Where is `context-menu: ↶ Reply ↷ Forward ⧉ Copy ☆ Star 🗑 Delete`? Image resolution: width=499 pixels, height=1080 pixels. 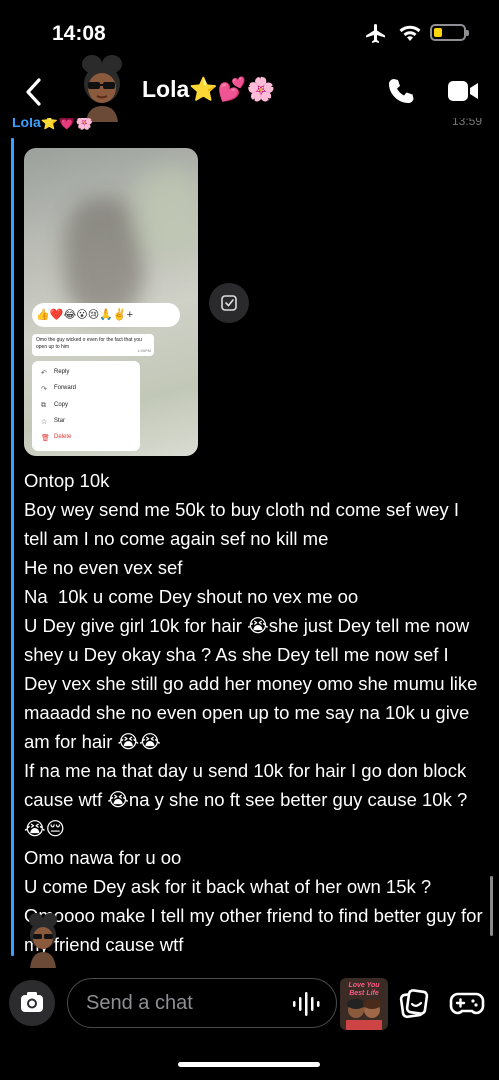 context-menu: ↶ Reply ↷ Forward ⧉ Copy ☆ Star 🗑 Delete is located at coordinates (86, 406).